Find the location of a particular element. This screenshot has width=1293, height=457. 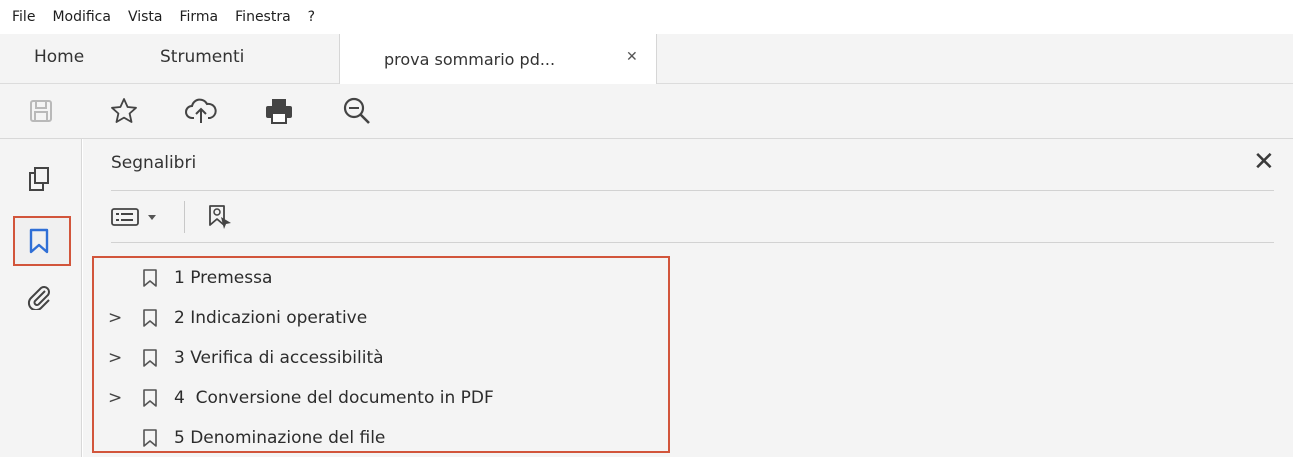

bookmark-item-1: 1 Premessa is located at coordinates (381, 278).